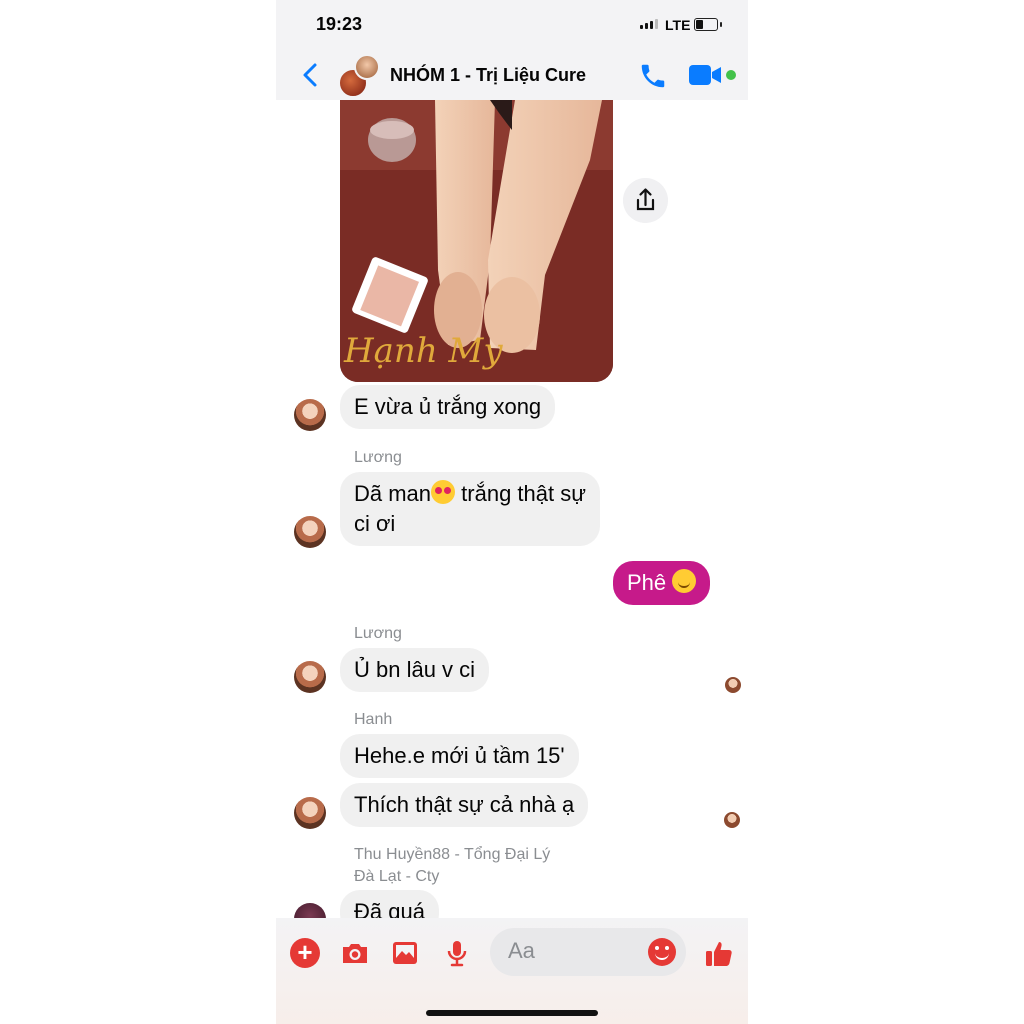 This screenshot has height=1024, width=1024. Describe the element at coordinates (731, 75) in the screenshot. I see `online-dot` at that location.